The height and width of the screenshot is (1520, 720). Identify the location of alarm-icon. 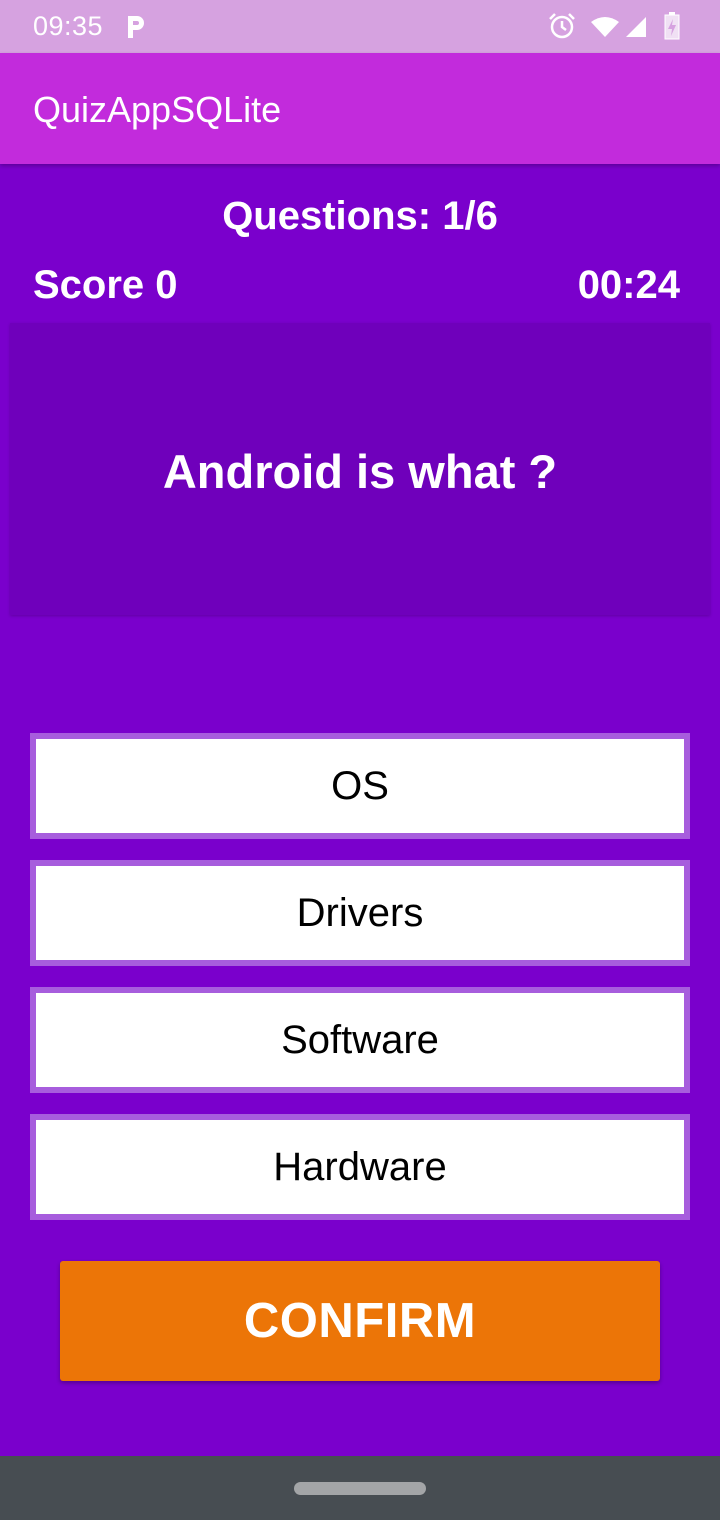
(562, 26).